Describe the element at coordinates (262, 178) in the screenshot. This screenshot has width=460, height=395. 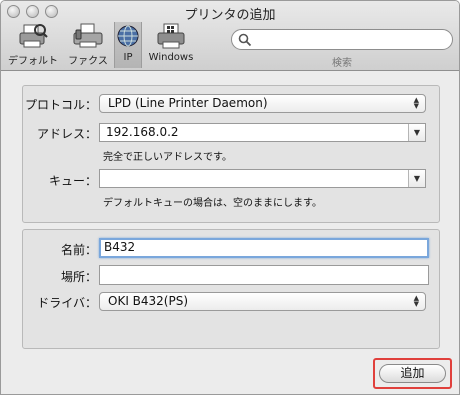
I see `queue-field: ▼` at that location.